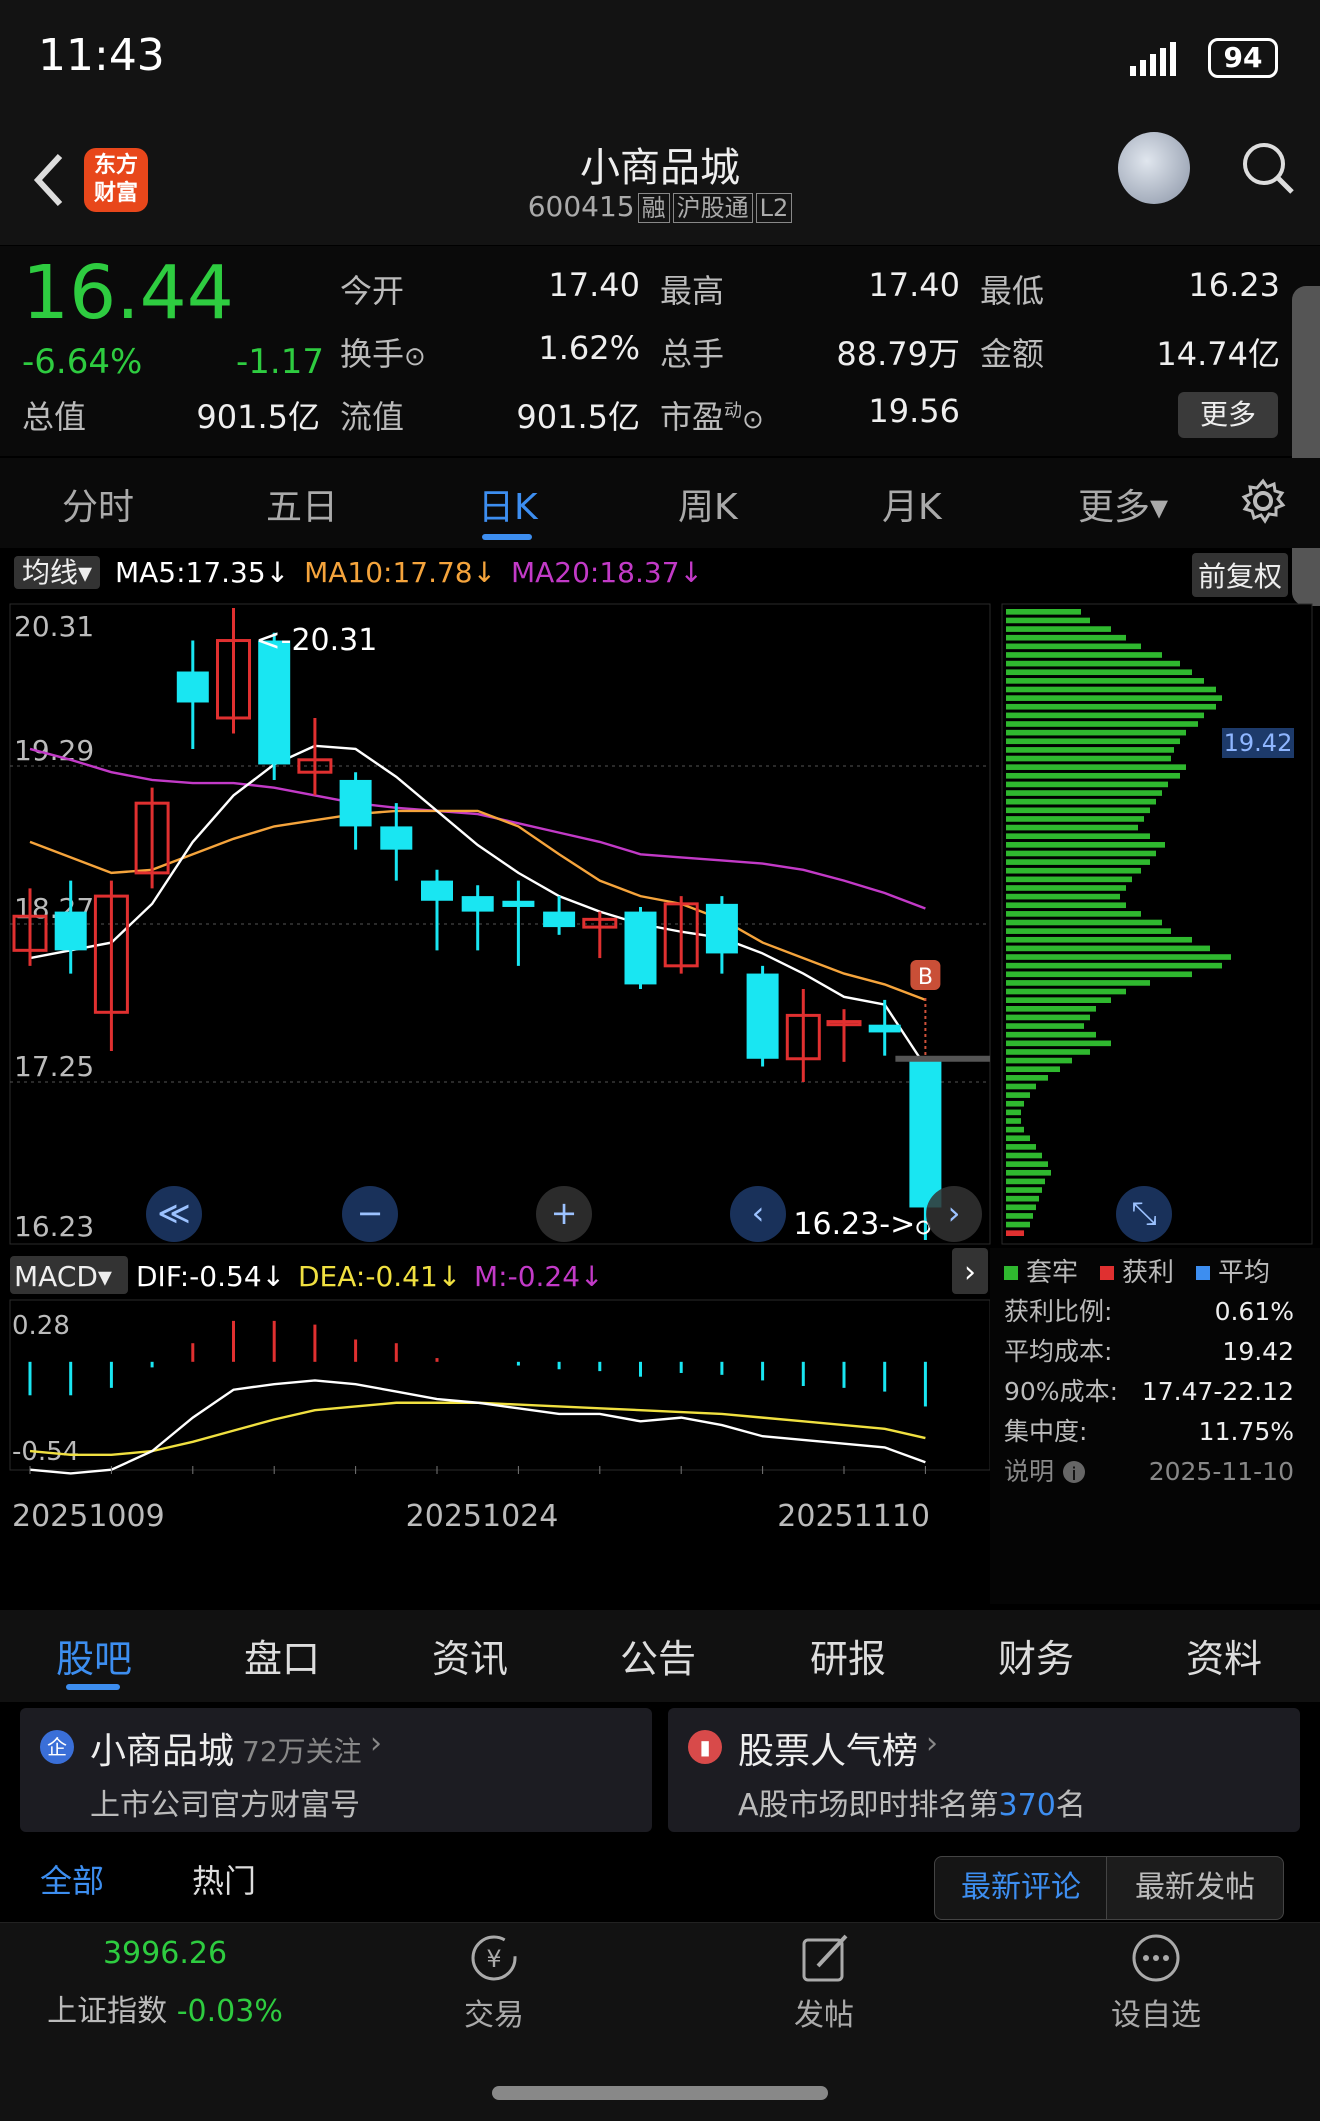 The width and height of the screenshot is (1320, 2121). What do you see at coordinates (1107, 1273) in the screenshot?
I see `legend-profit-swatch` at bounding box center [1107, 1273].